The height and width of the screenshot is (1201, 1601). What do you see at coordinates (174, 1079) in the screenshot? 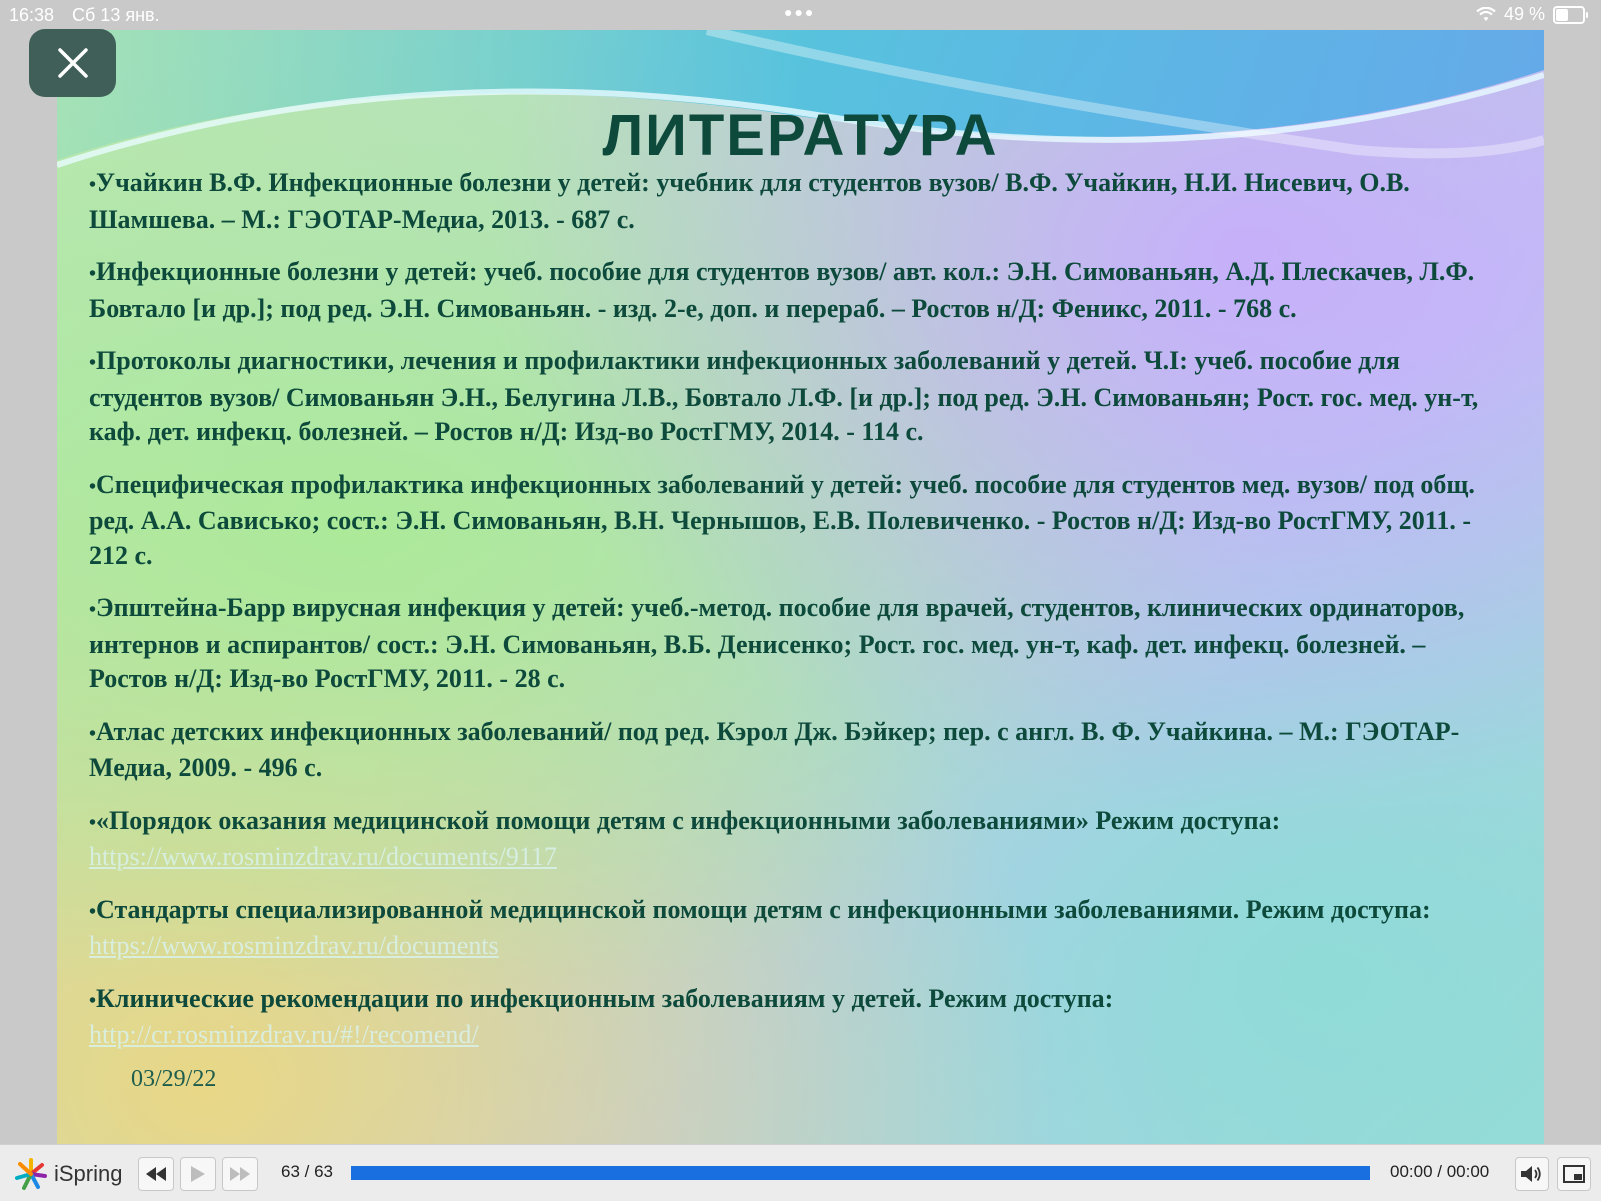
I see `slide-date: 03/29/22` at bounding box center [174, 1079].